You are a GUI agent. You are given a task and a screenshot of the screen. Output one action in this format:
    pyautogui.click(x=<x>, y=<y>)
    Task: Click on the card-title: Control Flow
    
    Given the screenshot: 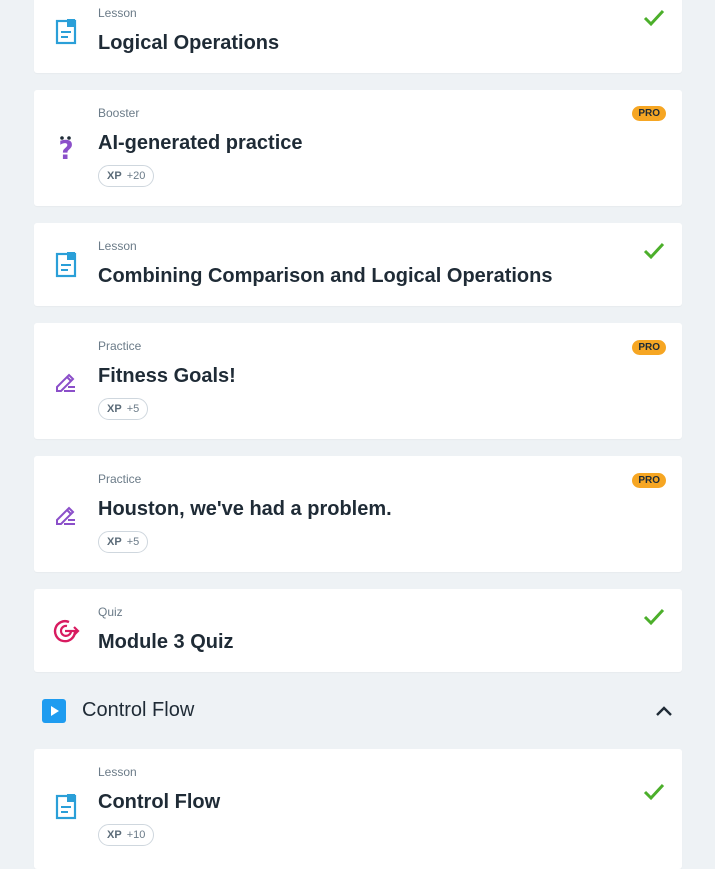 What is the action you would take?
    pyautogui.click(x=159, y=802)
    